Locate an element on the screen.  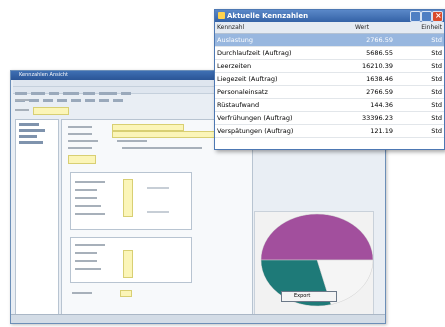
section-header is located at coordinates (82, 159).